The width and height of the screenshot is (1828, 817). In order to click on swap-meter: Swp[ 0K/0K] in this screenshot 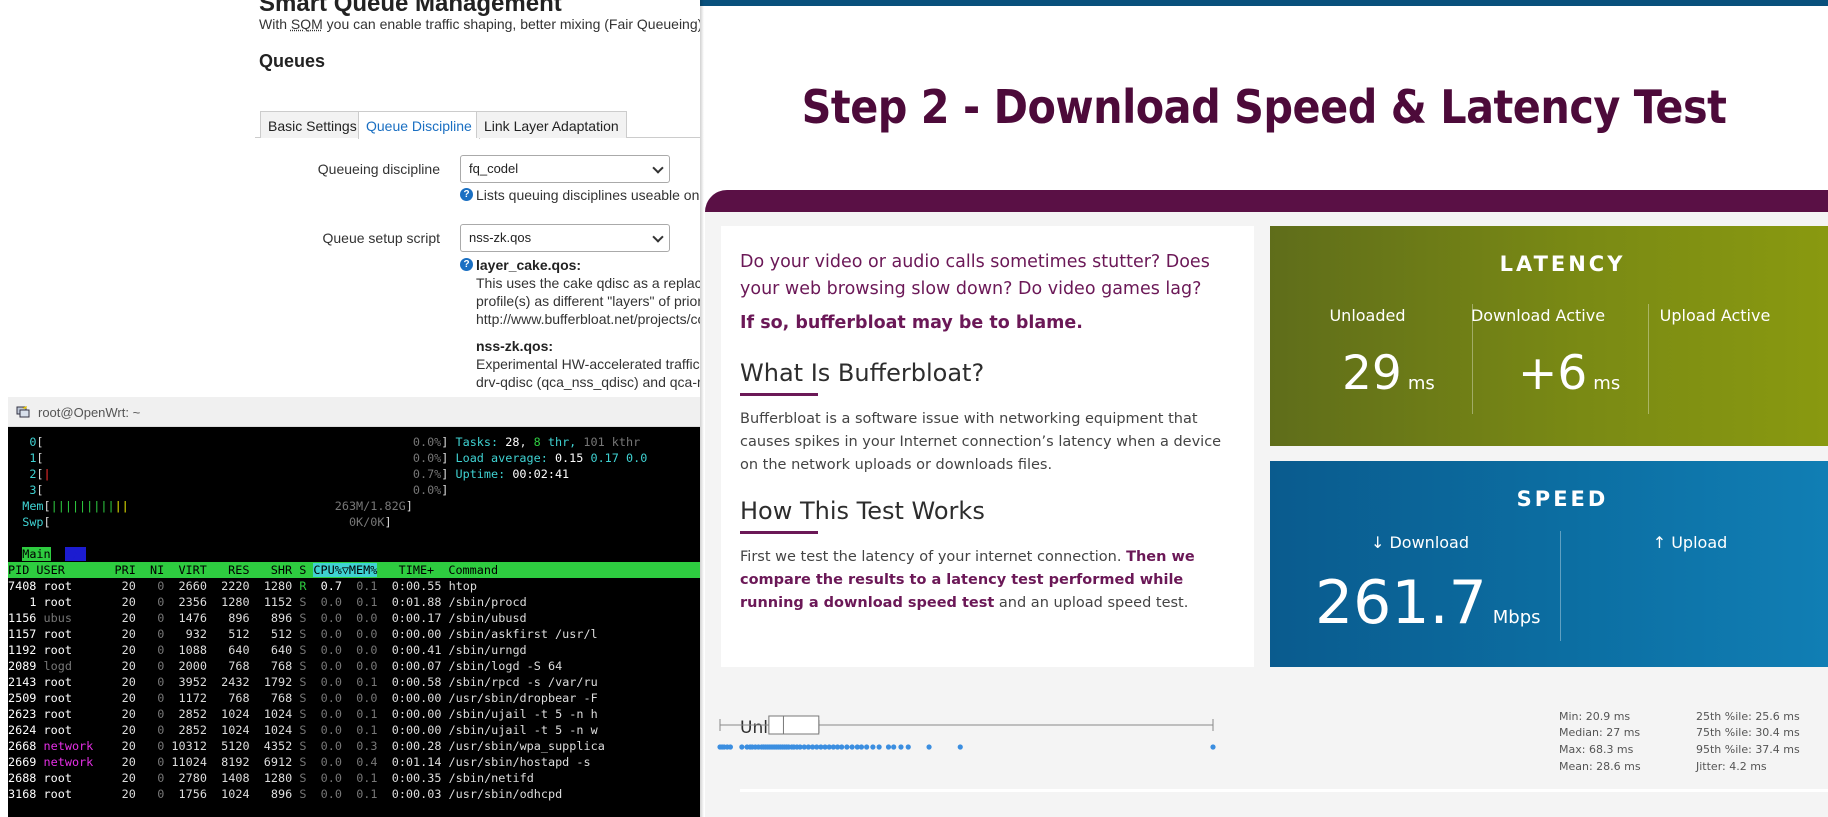, I will do `click(207, 522)`.